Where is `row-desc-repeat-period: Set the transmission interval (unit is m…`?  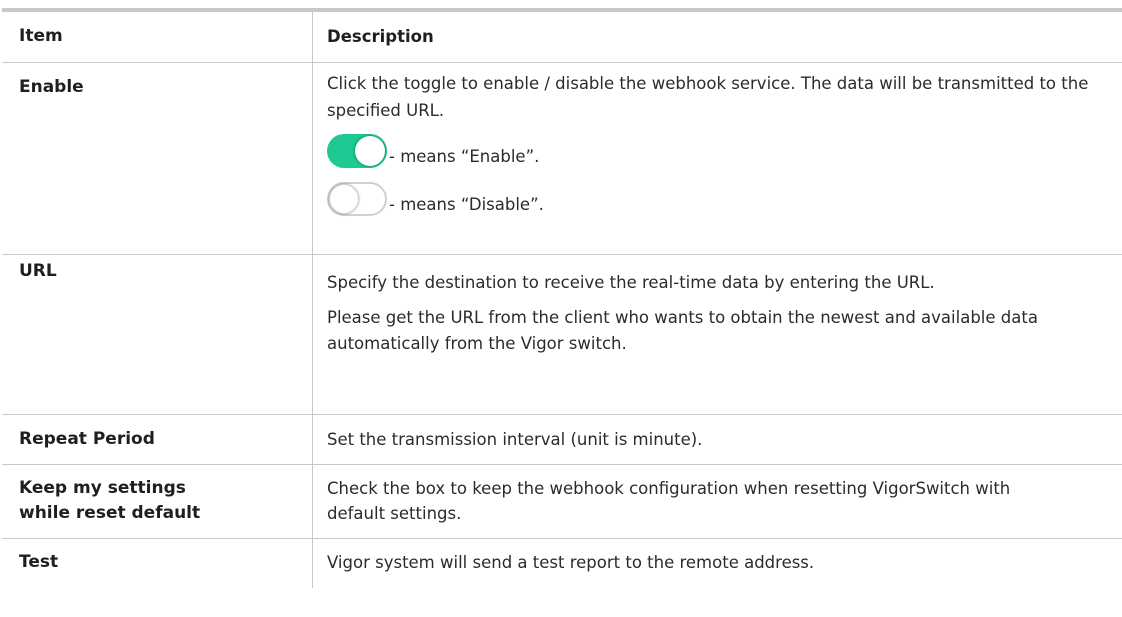
row-desc-repeat-period: Set the transmission interval (unit is m… is located at coordinates (515, 439).